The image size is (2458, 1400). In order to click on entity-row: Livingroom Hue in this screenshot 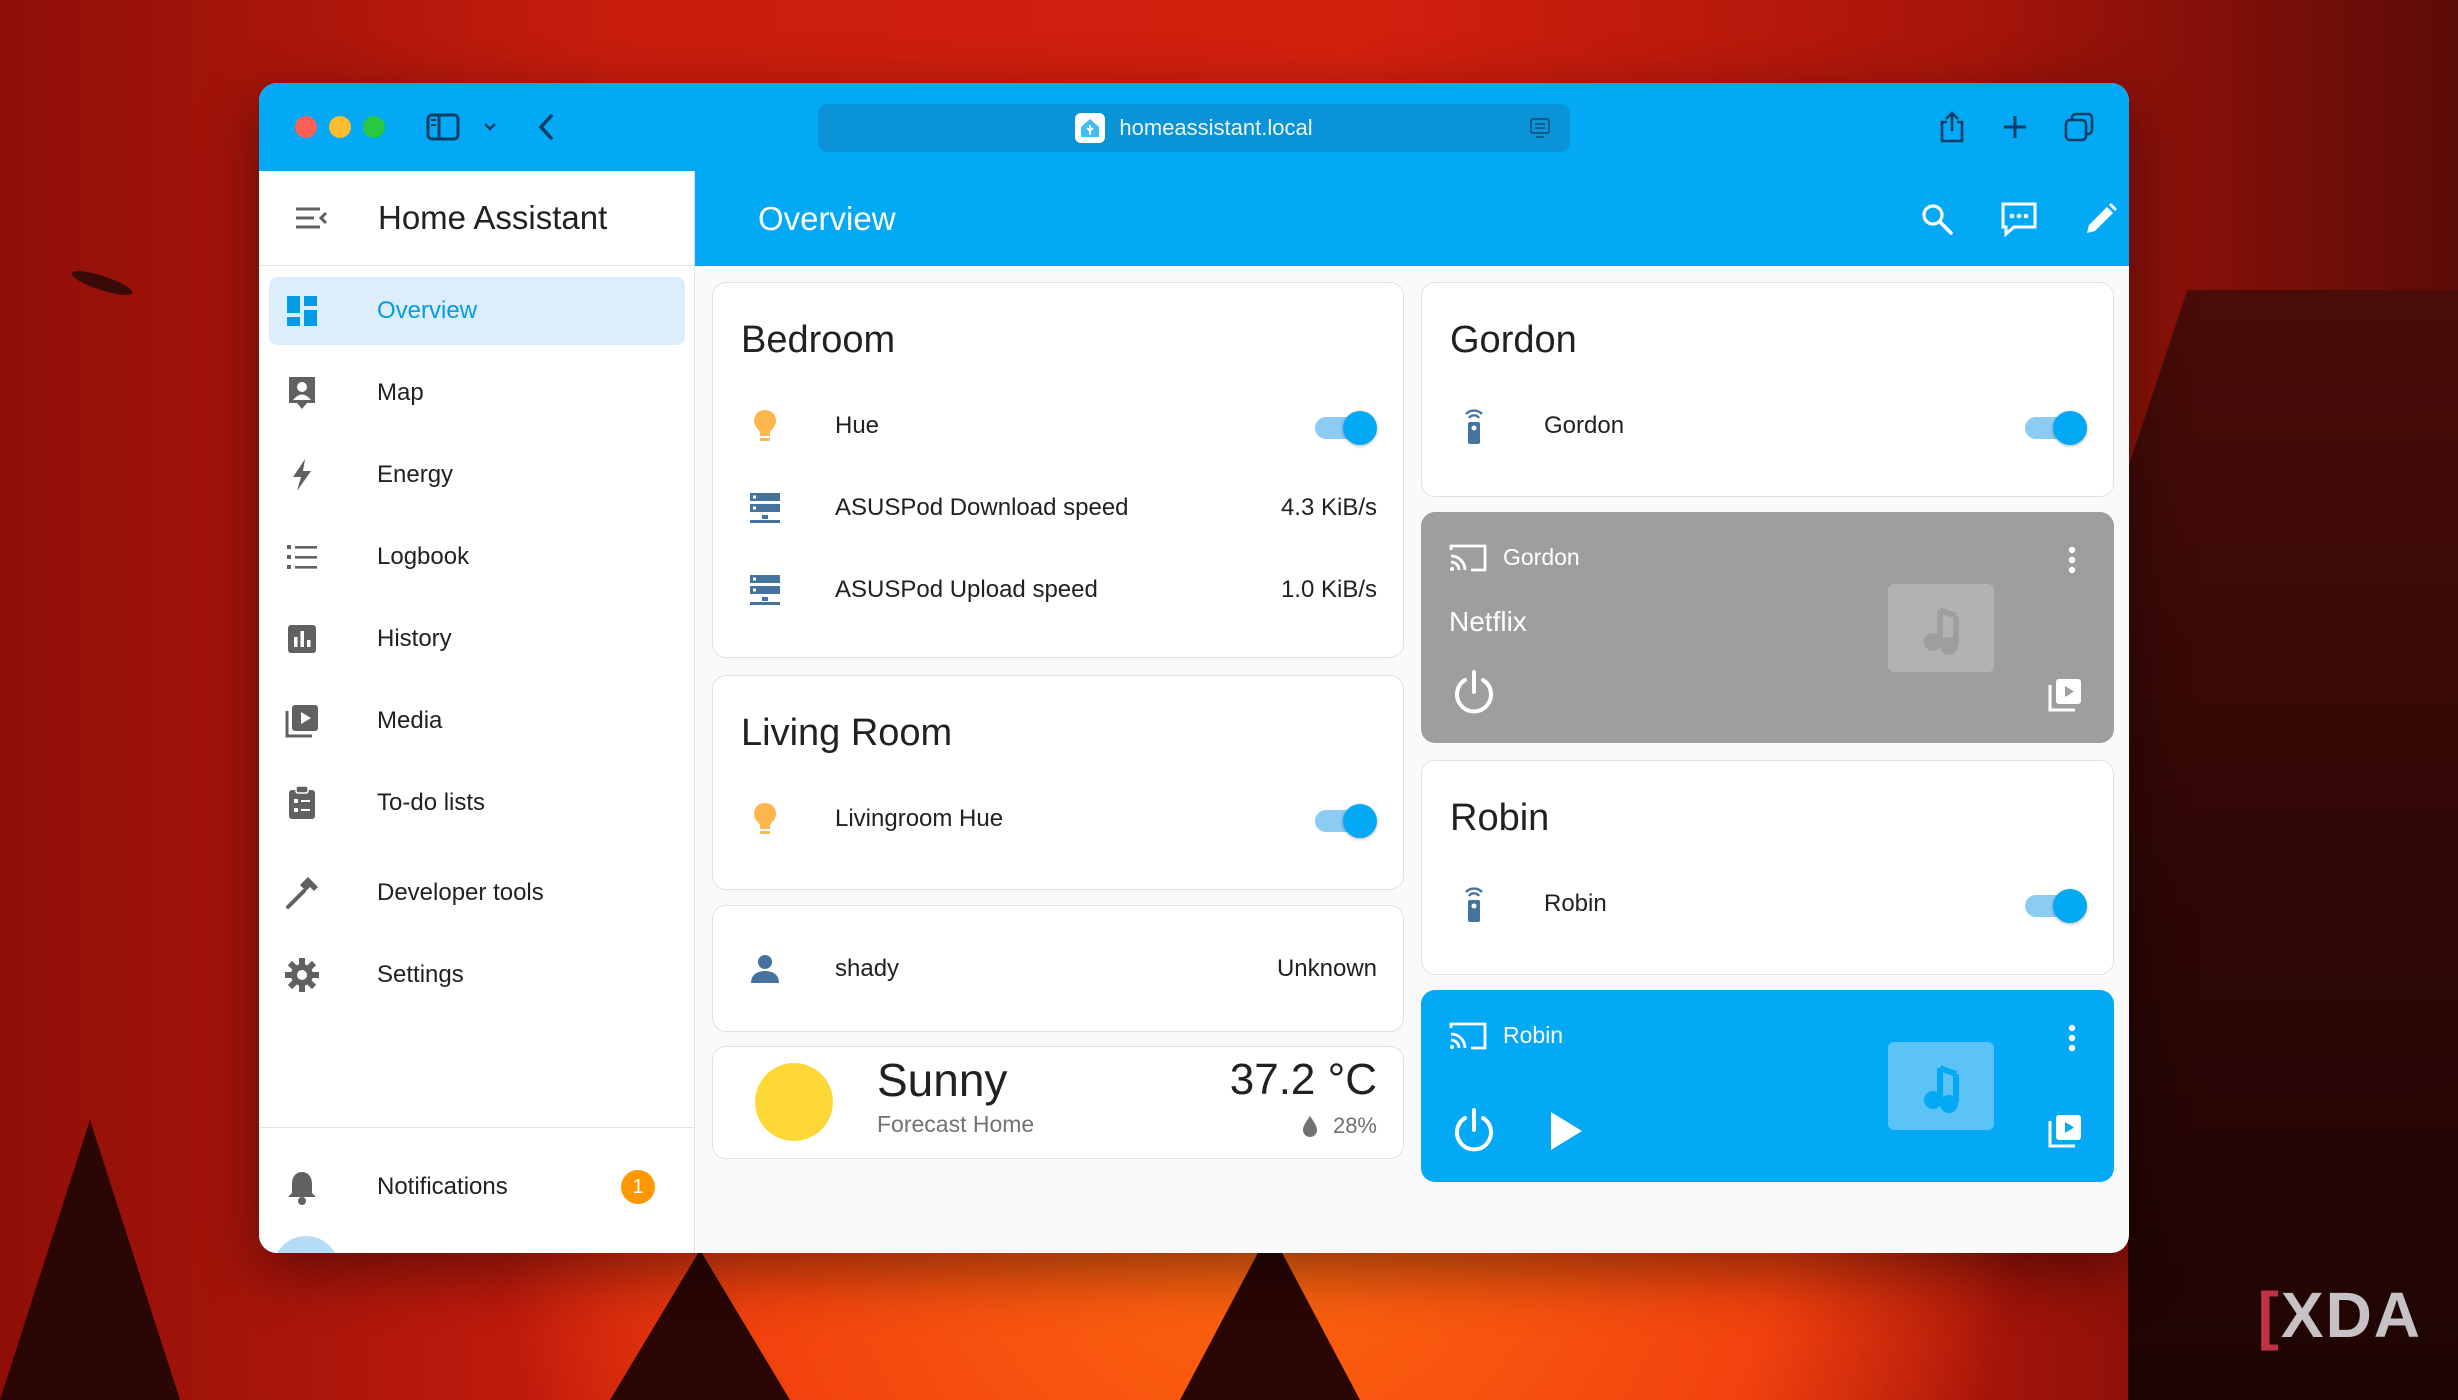, I will do `click(1059, 819)`.